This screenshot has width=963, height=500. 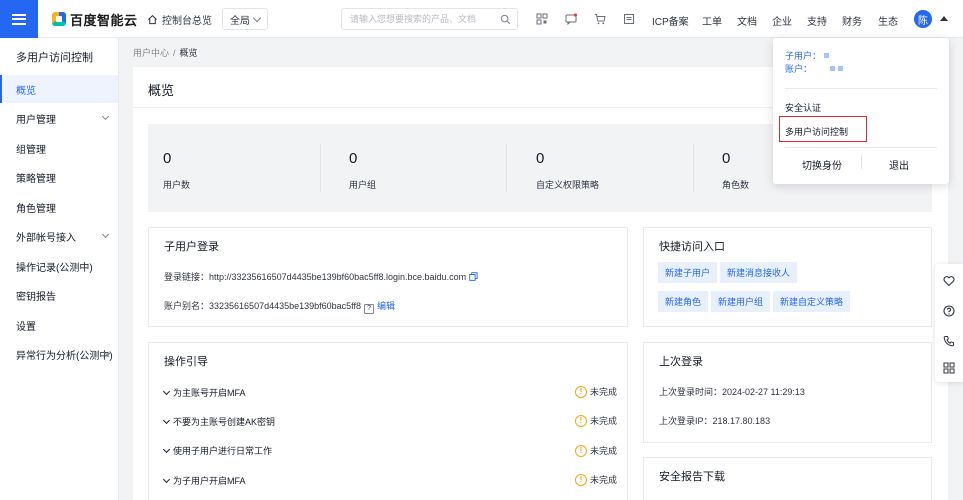 I want to click on sidebar-item-label: 外部帐号接入, so click(x=46, y=238).